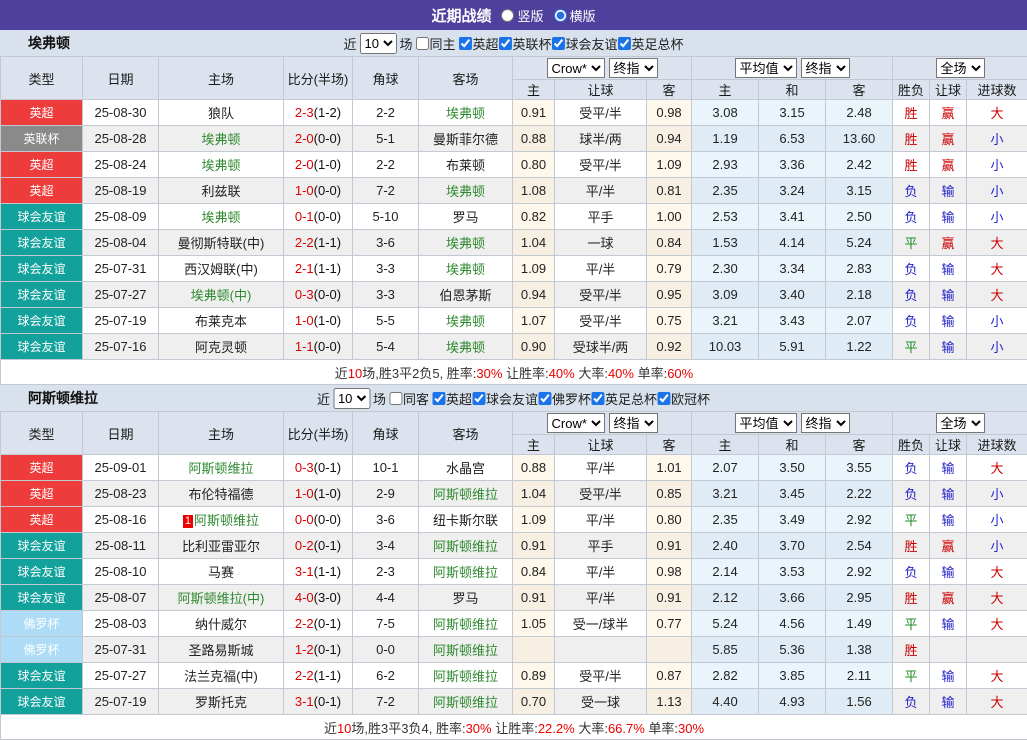 This screenshot has width=1027, height=740. I want to click on away-odds: 0.87, so click(669, 676).